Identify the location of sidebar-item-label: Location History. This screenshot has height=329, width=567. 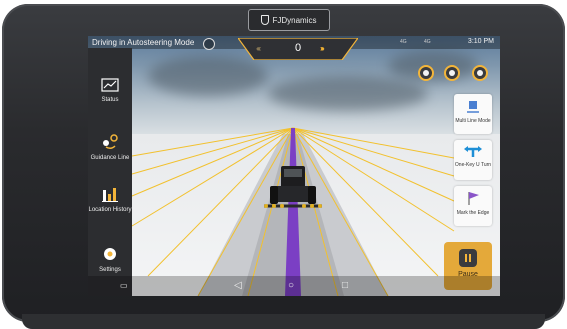
(110, 210).